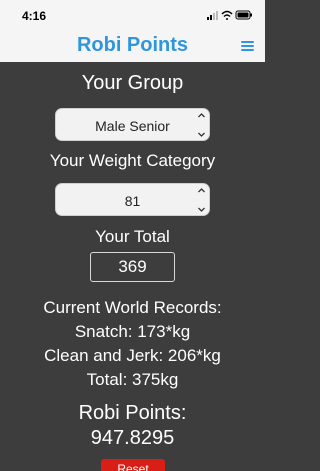 Image resolution: width=320 pixels, height=471 pixels. Describe the element at coordinates (132, 331) in the screenshot. I see `snatch-record: Snatch: 173*kg` at that location.